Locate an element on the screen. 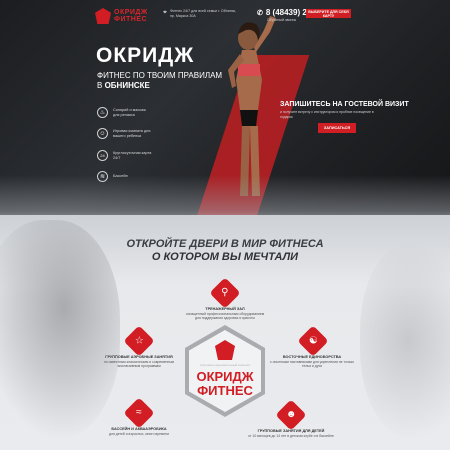  service-title: ГРУППОВЫЕ АЭРОБНЫЕ ЗАНЯТИЯ is located at coordinates (139, 357).